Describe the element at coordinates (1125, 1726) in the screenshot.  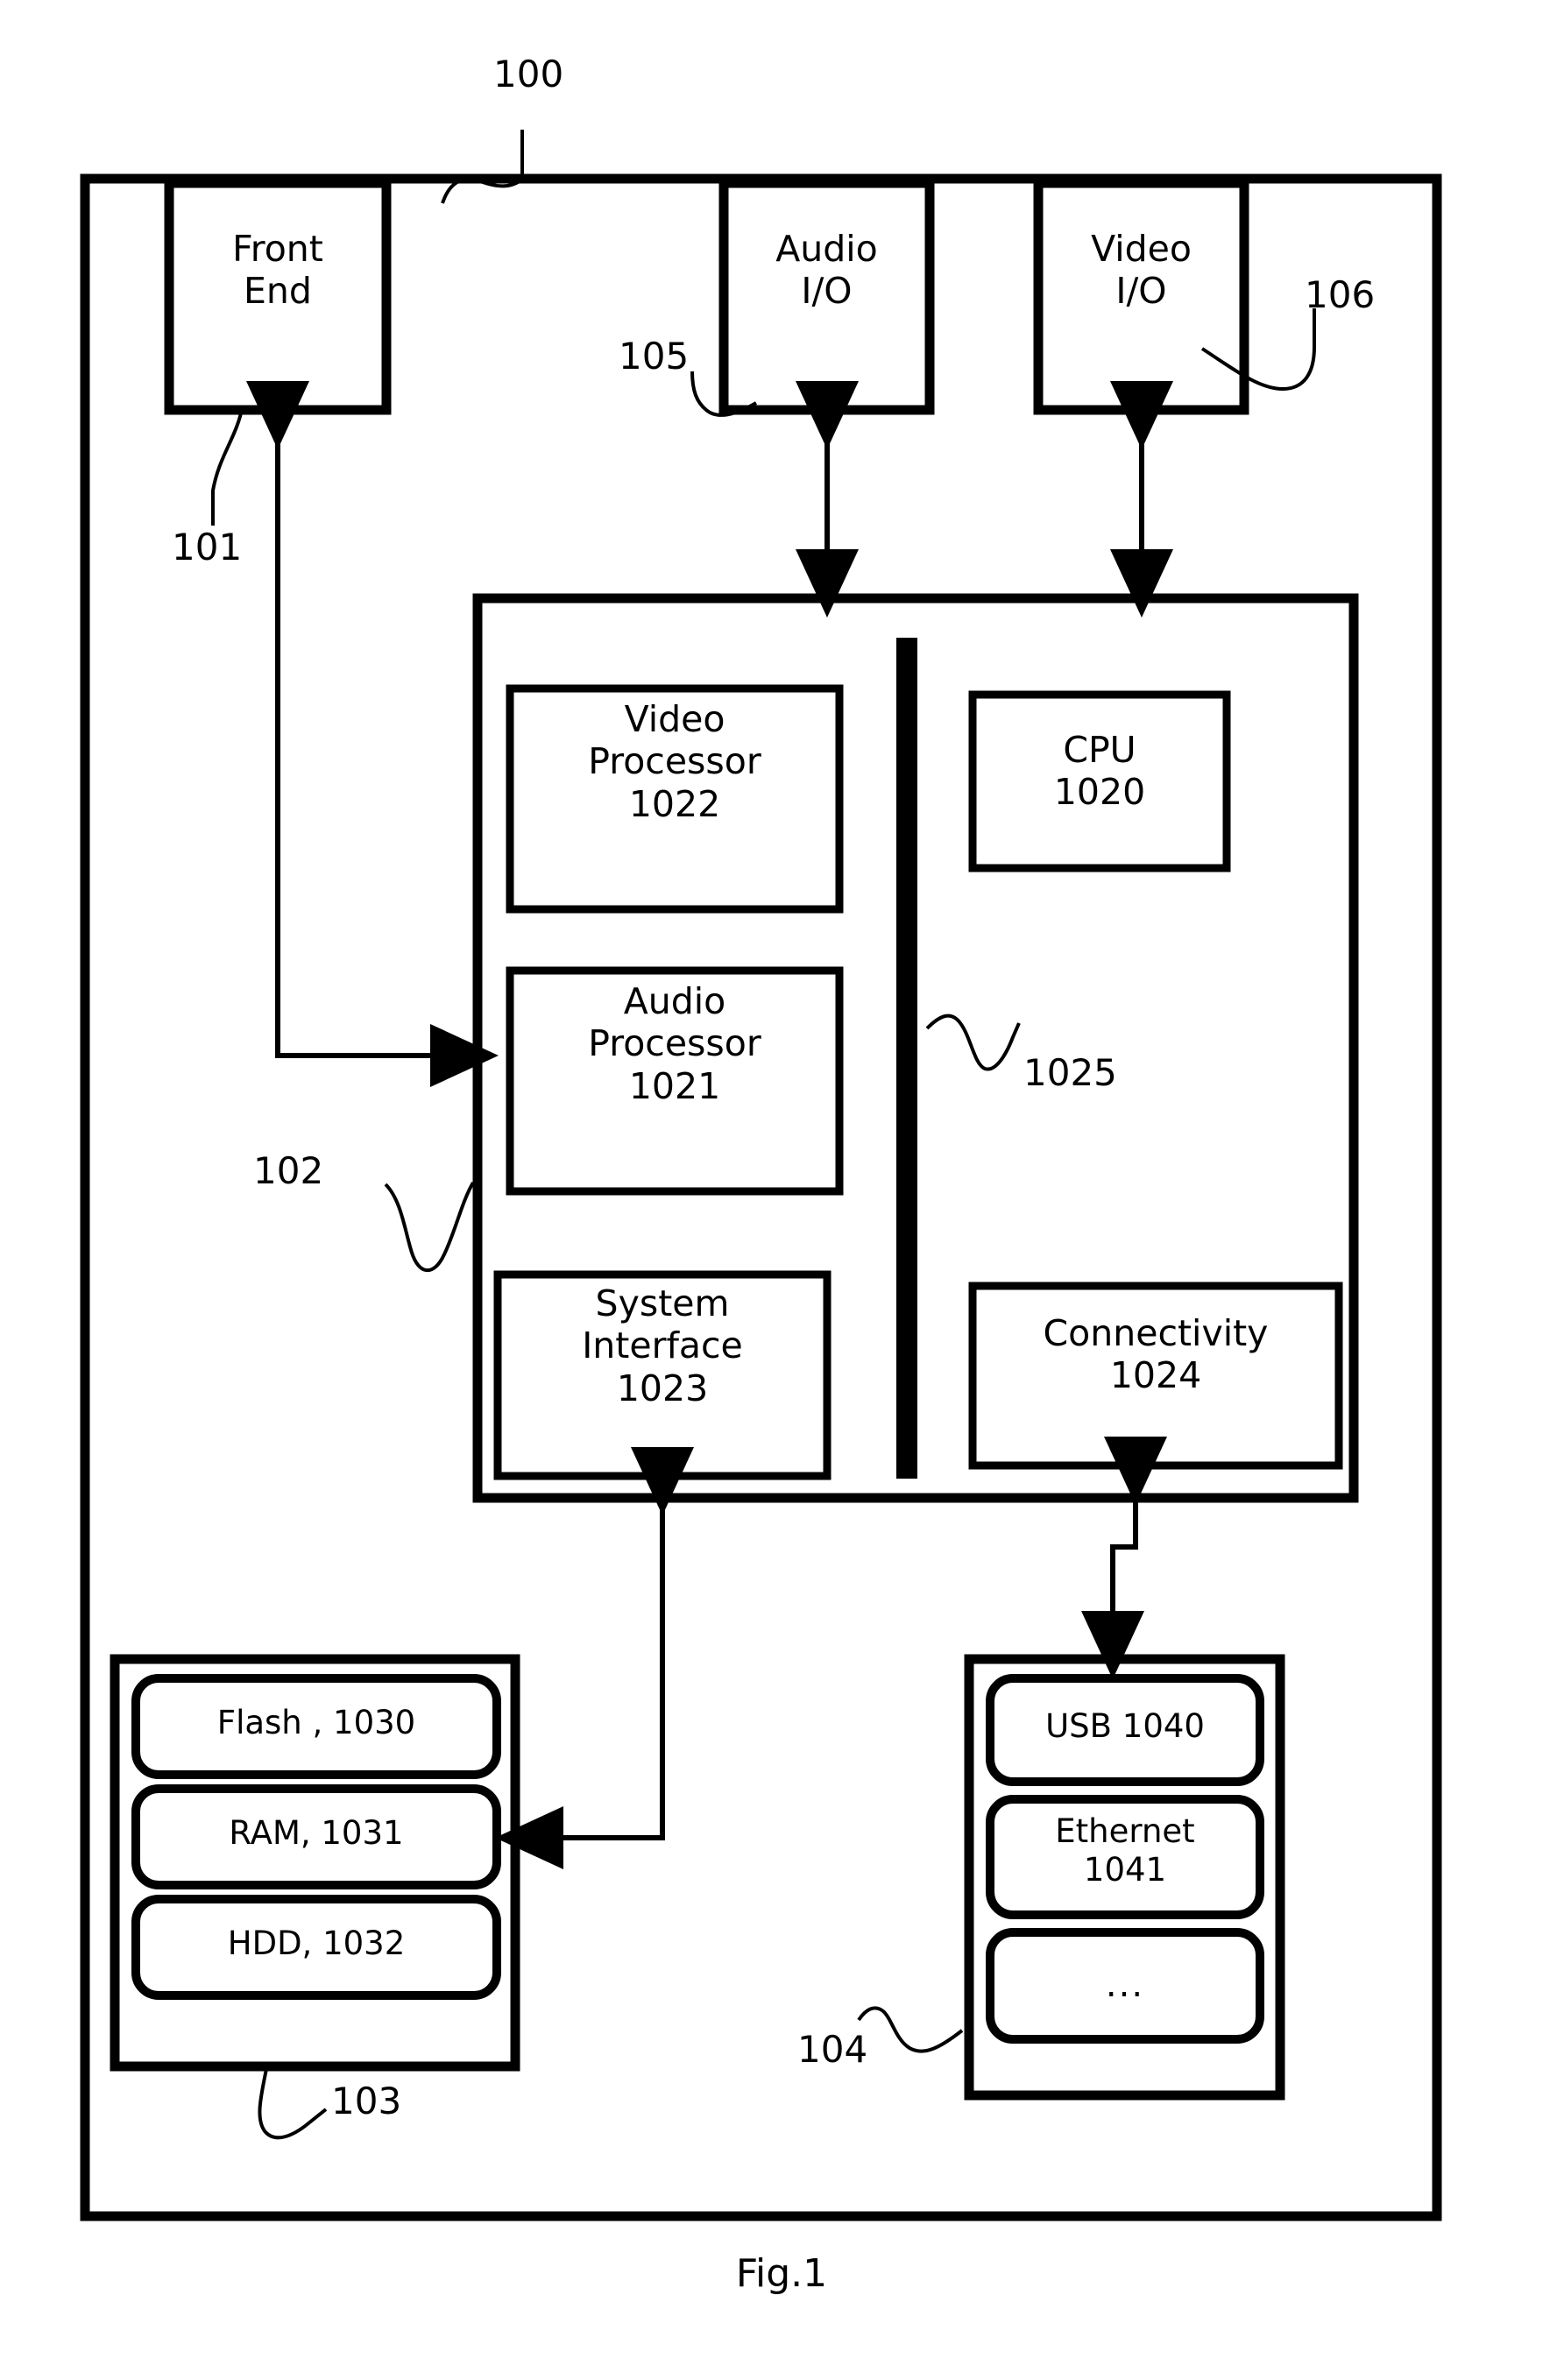
I see `peripheral-item-usb-label: USB 1040` at that location.